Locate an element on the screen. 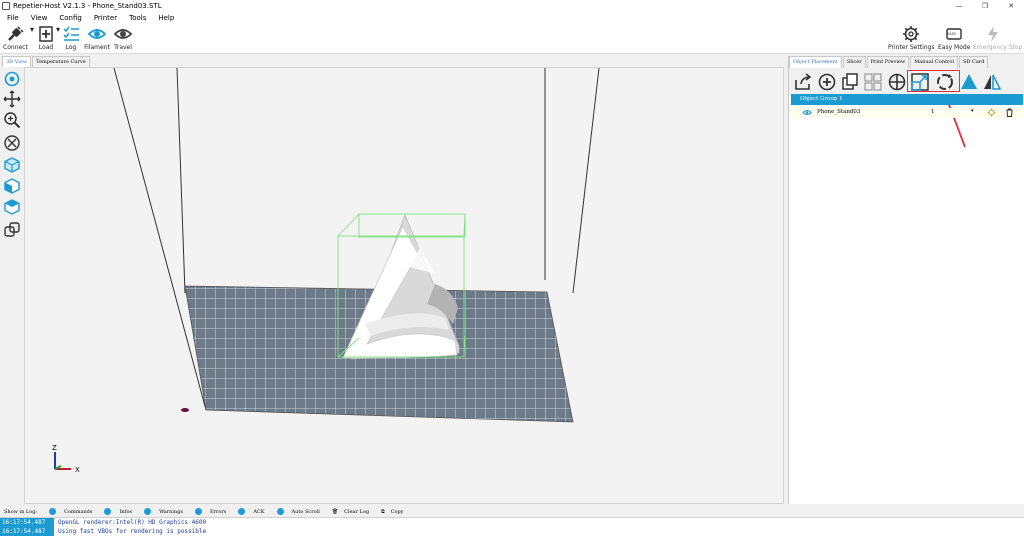  mirror-object-icon is located at coordinates (992, 82).